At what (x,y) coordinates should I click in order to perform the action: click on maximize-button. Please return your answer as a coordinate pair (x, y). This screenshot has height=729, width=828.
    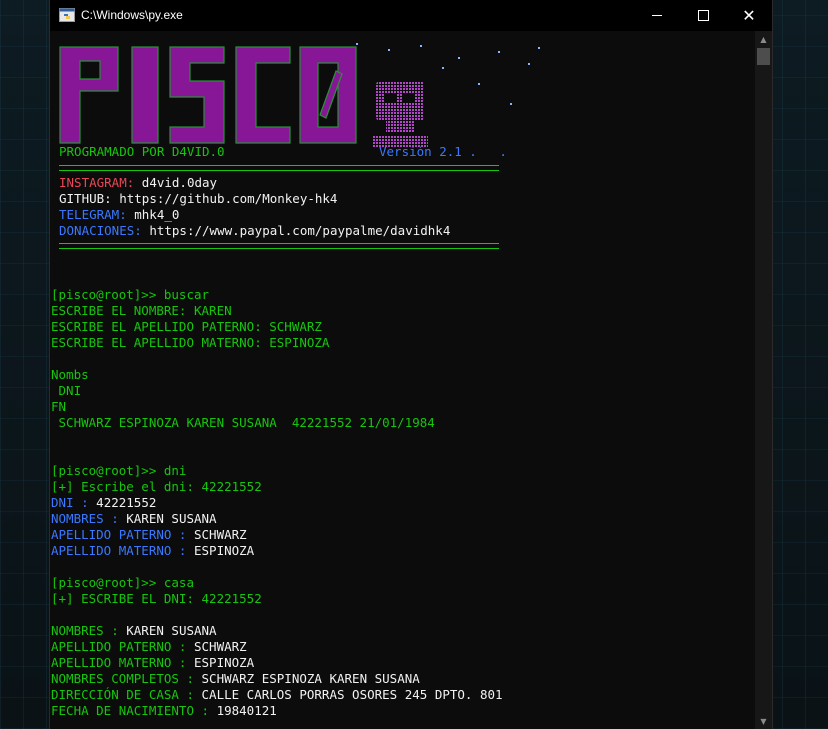
    Looking at the image, I should click on (703, 15).